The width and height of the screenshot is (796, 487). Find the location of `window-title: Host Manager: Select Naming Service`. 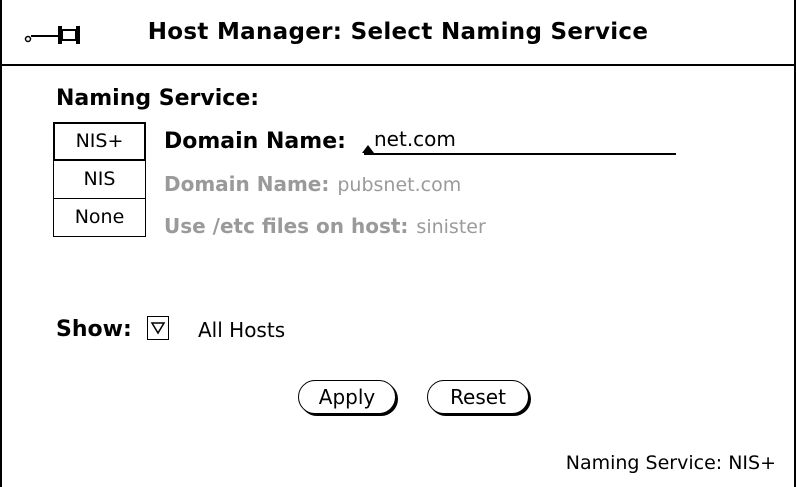

window-title: Host Manager: Select Naming Service is located at coordinates (398, 32).